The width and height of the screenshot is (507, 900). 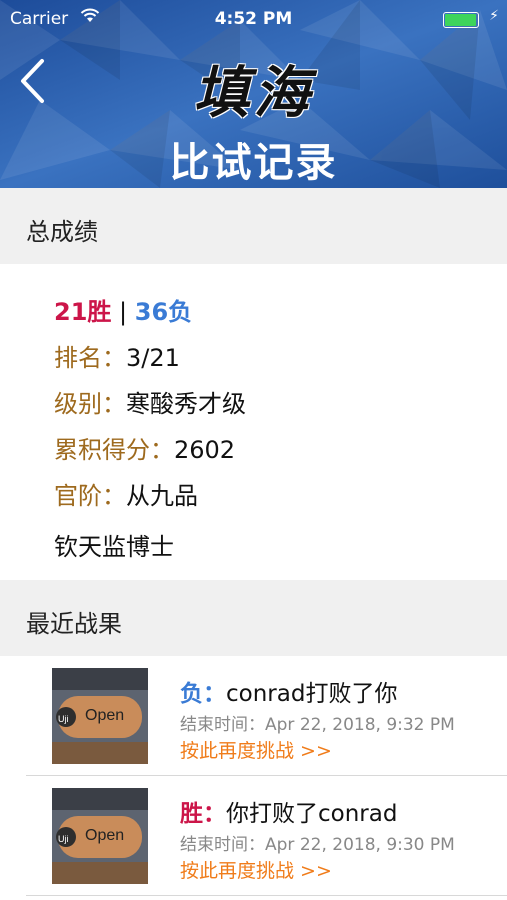 I want to click on result-text: 你打败了conrad, so click(x=312, y=814).